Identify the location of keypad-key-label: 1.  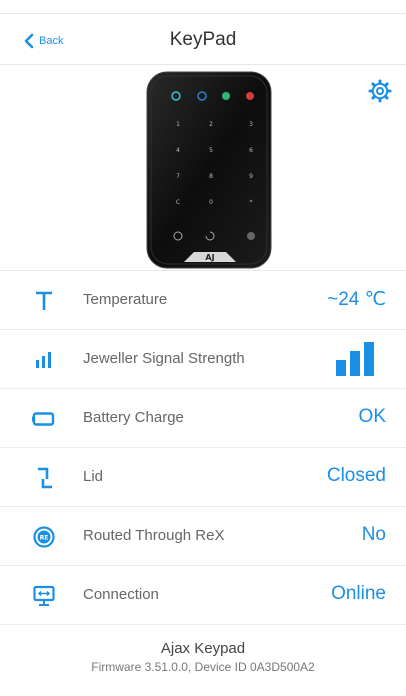
(178, 124).